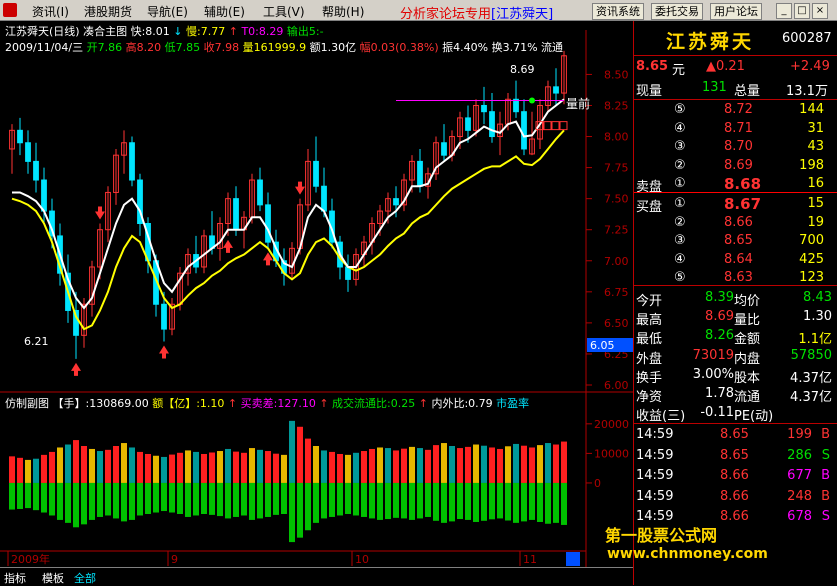 Image resolution: width=837 pixels, height=586 pixels. I want to click on book-level: ③, so click(680, 241).